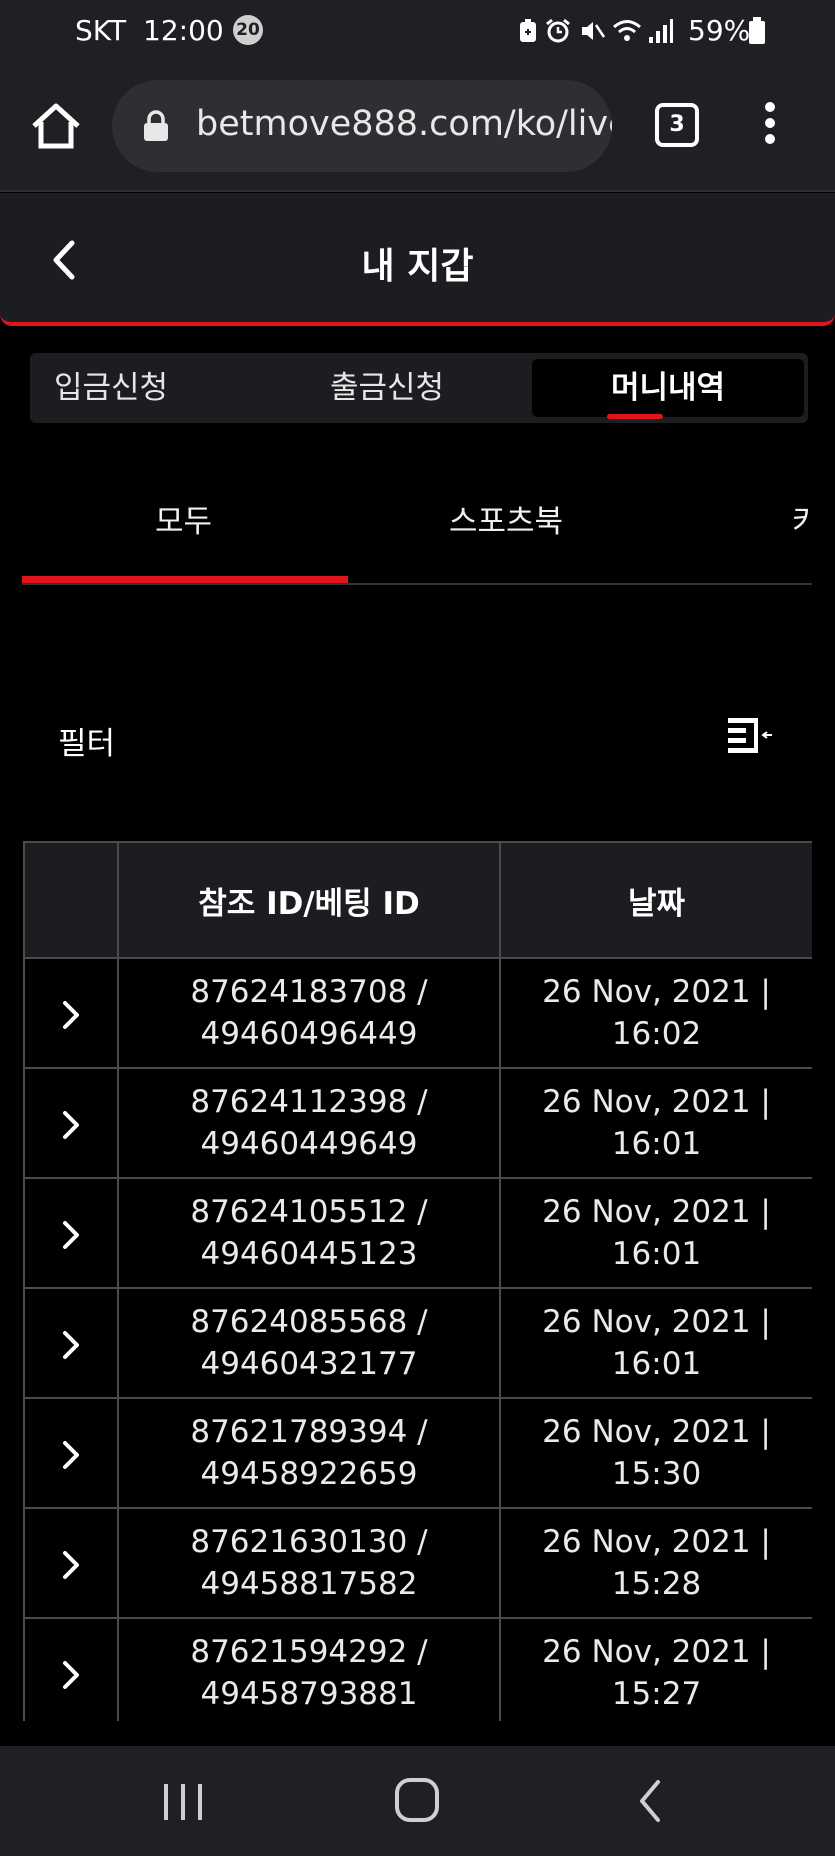 This screenshot has width=835, height=1856. Describe the element at coordinates (309, 1034) in the screenshot. I see `bet-id: 49460496449` at that location.